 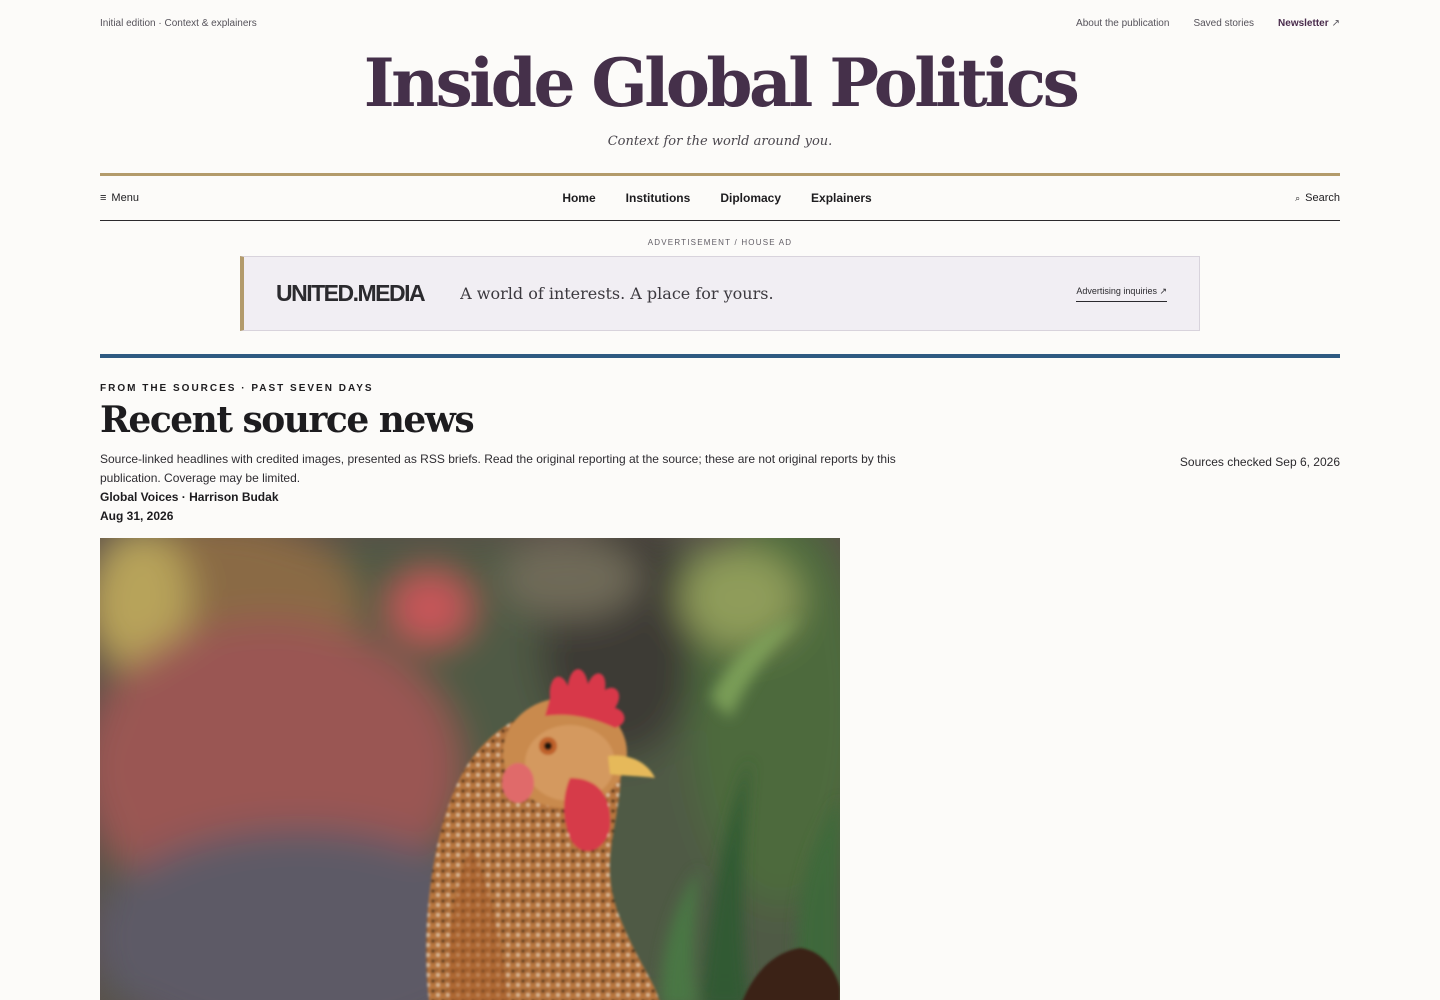 What do you see at coordinates (841, 198) in the screenshot?
I see `nav-item-explainers: Explainers` at bounding box center [841, 198].